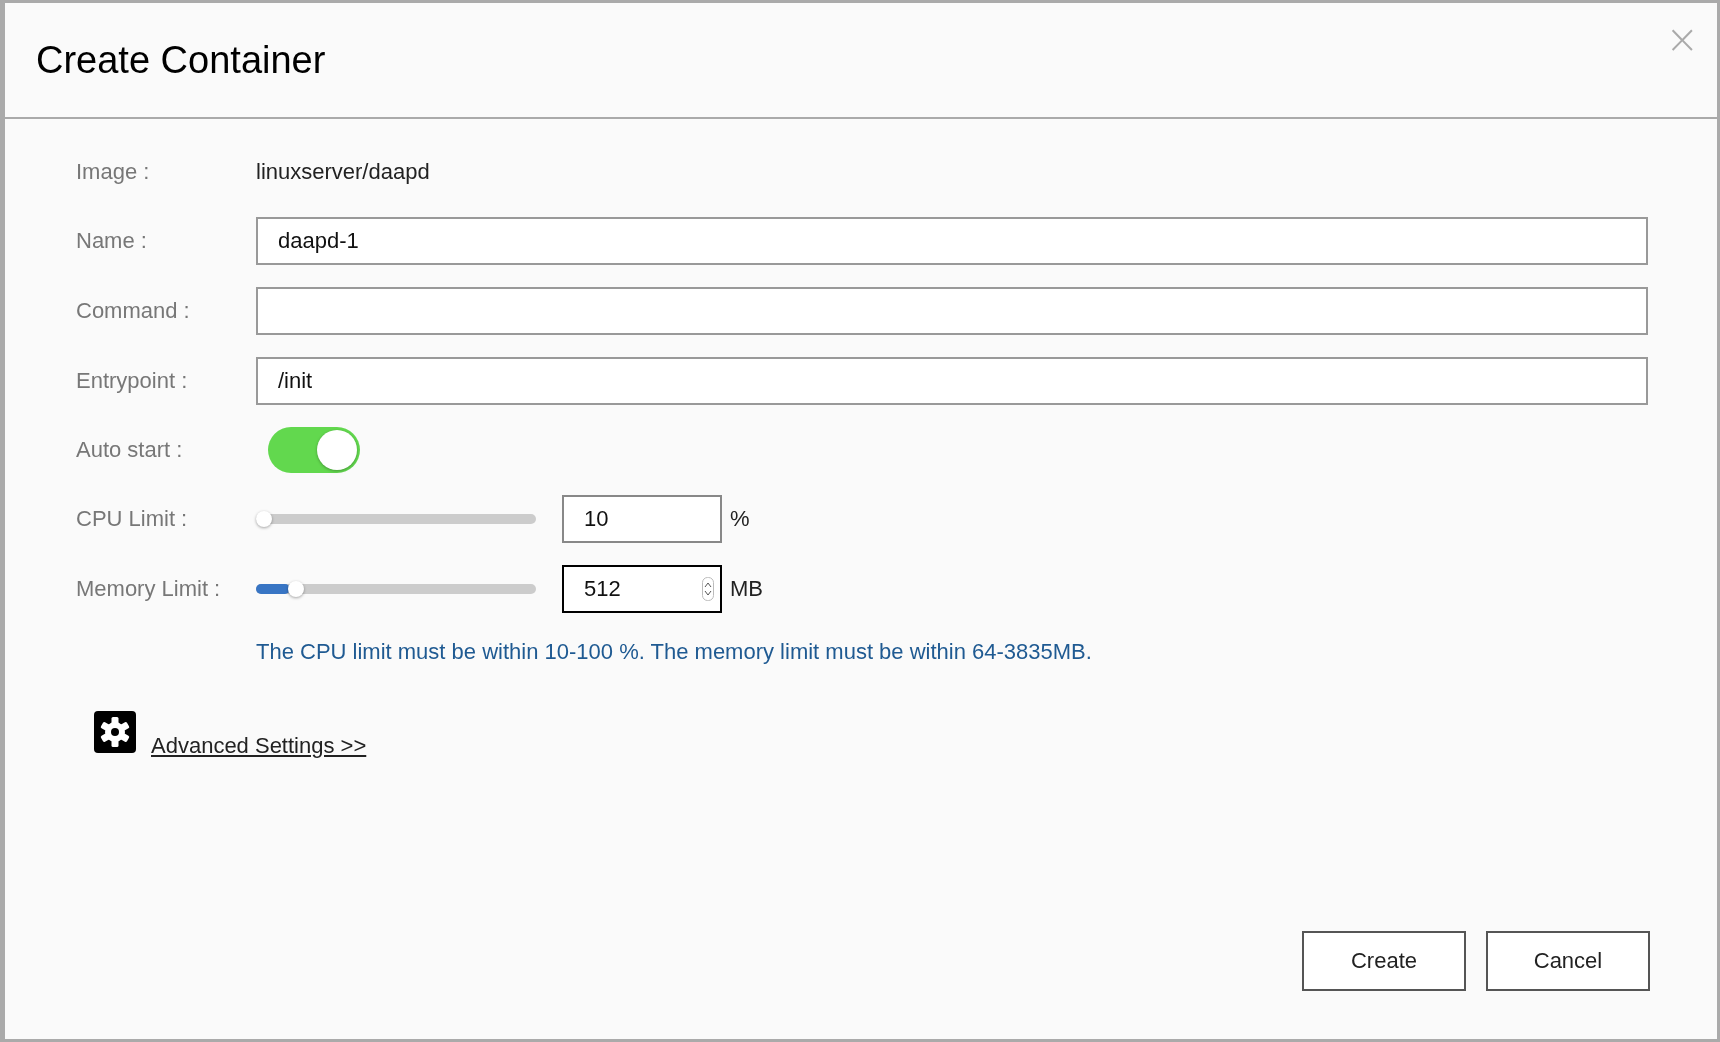 The width and height of the screenshot is (1720, 1042). Describe the element at coordinates (130, 450) in the screenshot. I see `field-label: Auto start :` at that location.